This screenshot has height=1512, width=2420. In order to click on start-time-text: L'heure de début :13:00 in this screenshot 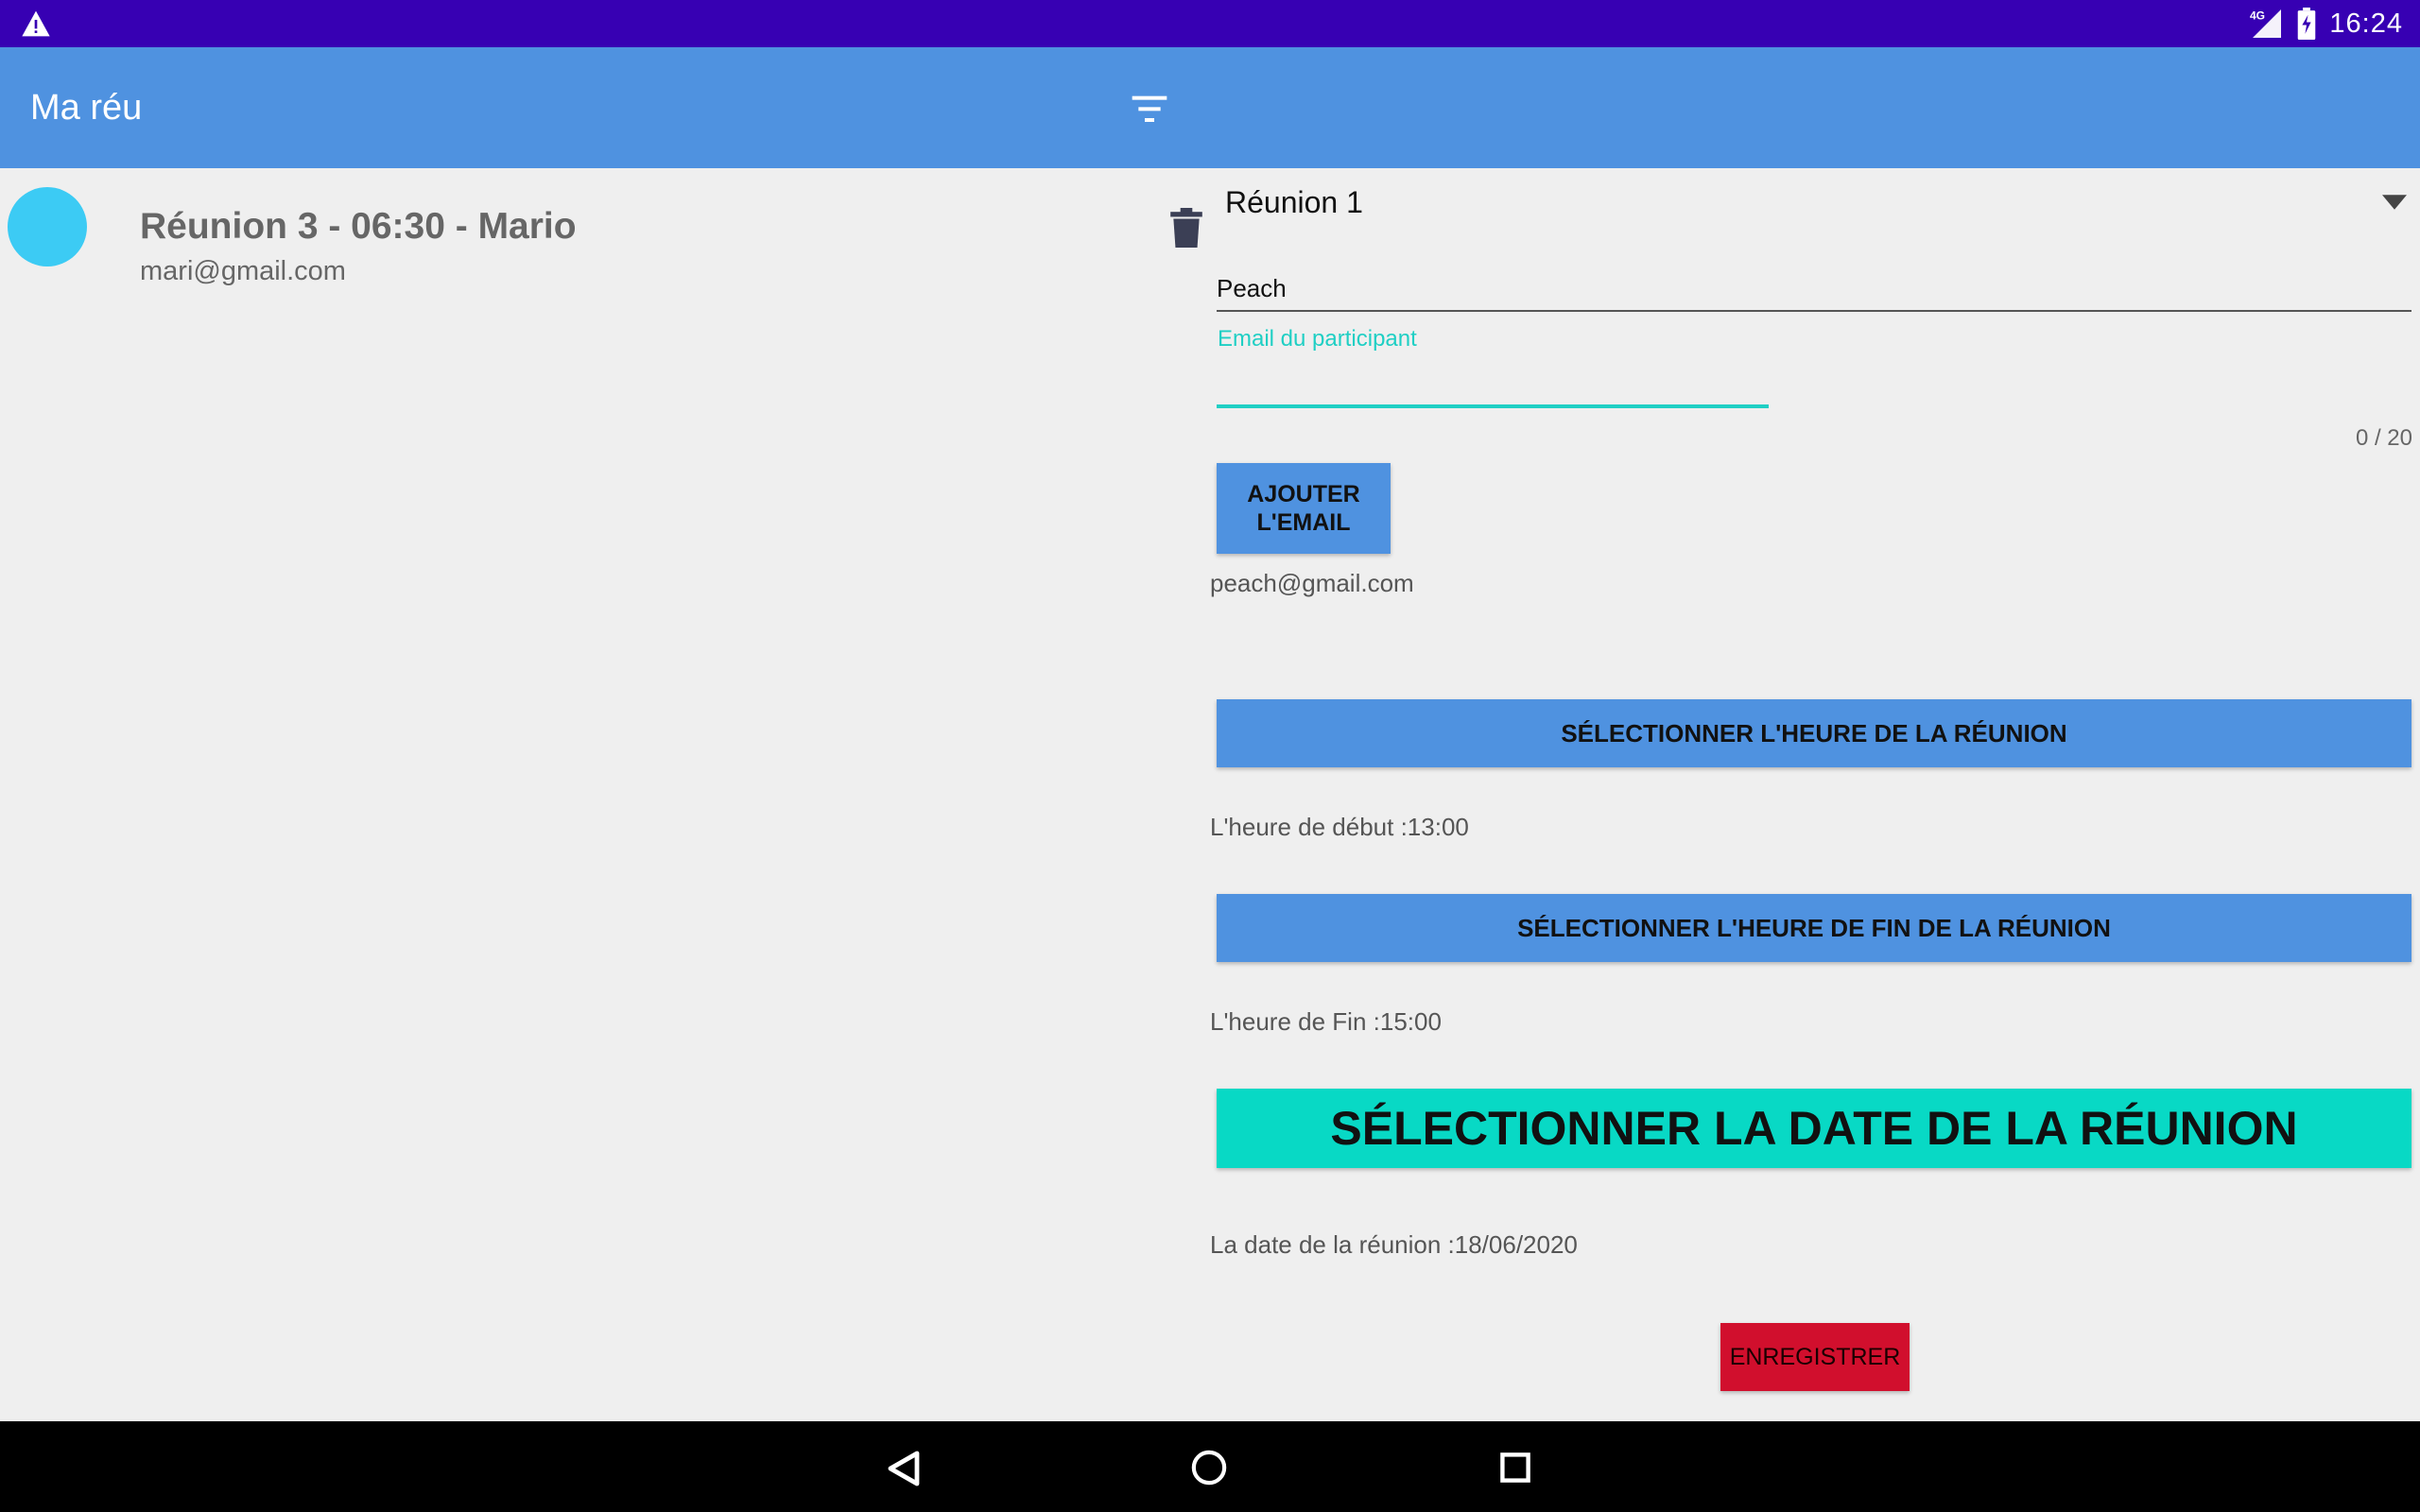, I will do `click(1339, 827)`.